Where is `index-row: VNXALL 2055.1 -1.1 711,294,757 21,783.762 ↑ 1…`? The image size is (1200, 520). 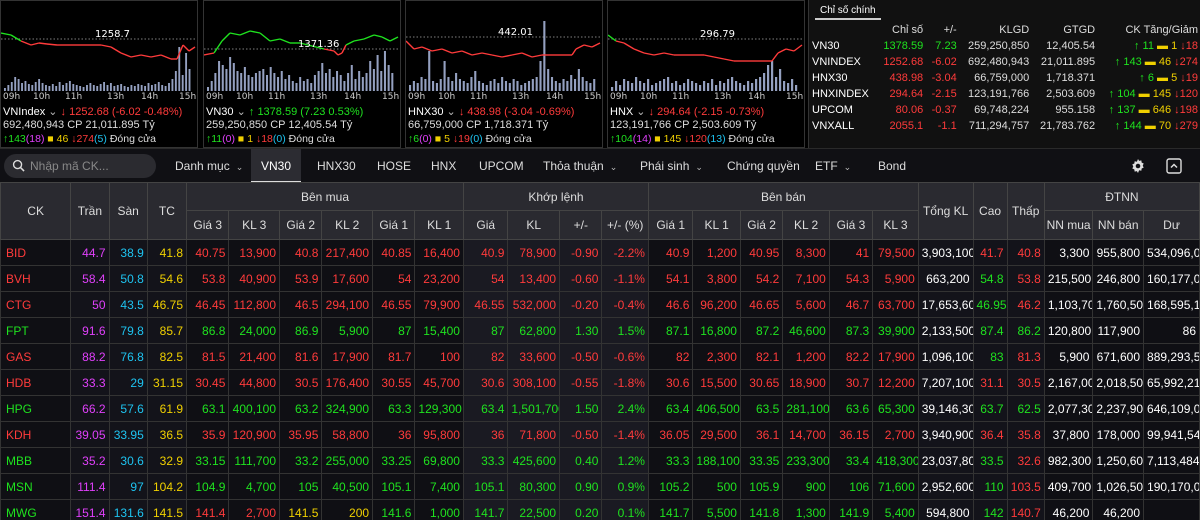
index-row: VNXALL 2055.1 -1.1 711,294,757 21,783.762 ↑ 1… is located at coordinates (1004, 126).